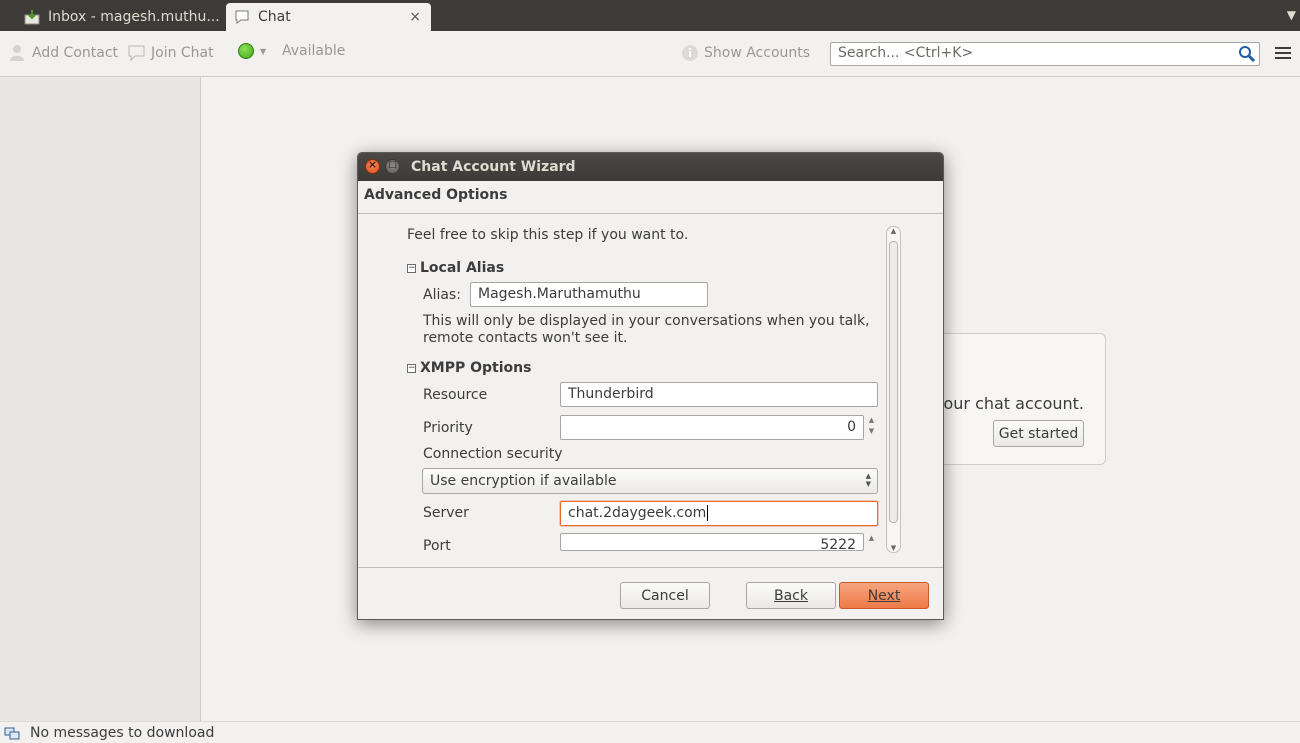 This screenshot has height=743, width=1300. What do you see at coordinates (246, 51) in the screenshot?
I see `status-dot-icon` at bounding box center [246, 51].